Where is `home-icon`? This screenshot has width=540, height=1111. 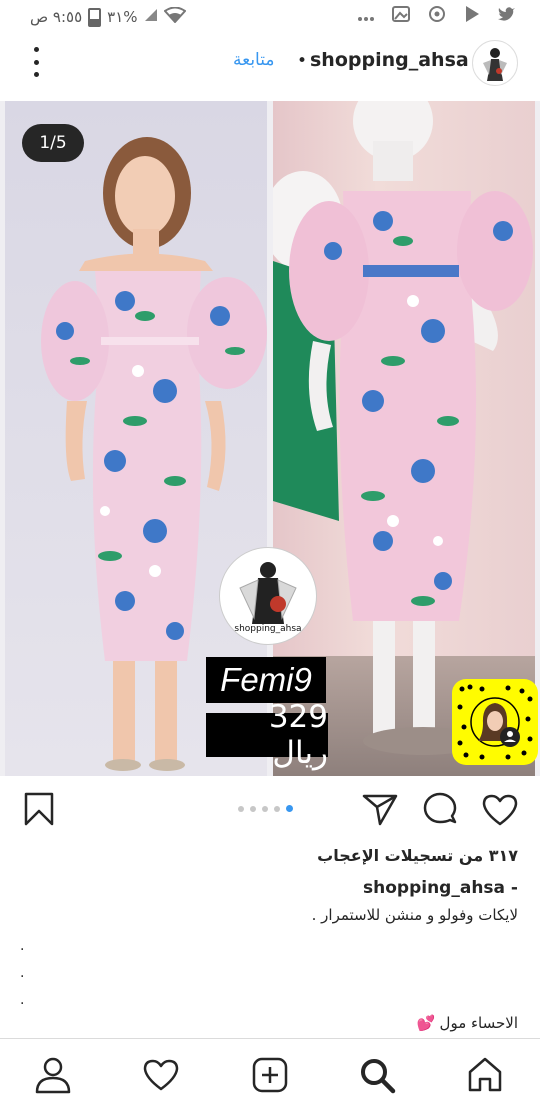
home-icon is located at coordinates (485, 1074).